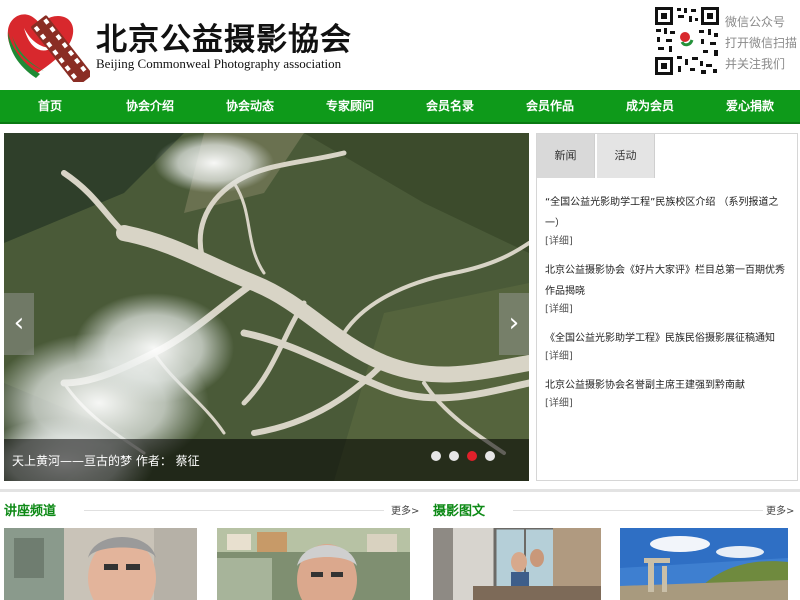 The image size is (800, 600). I want to click on lecture-section-header: 讲座频道 更多>, so click(211, 511).